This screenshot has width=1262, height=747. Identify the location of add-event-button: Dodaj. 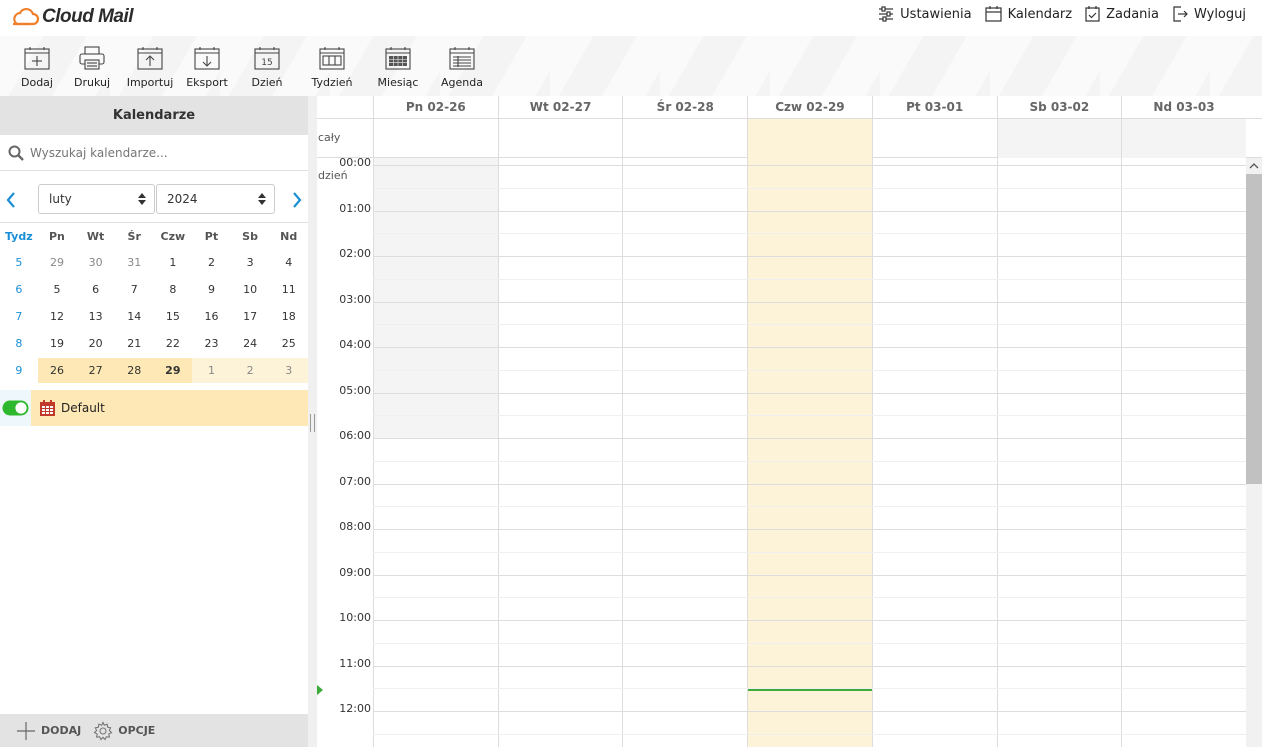
(37, 70).